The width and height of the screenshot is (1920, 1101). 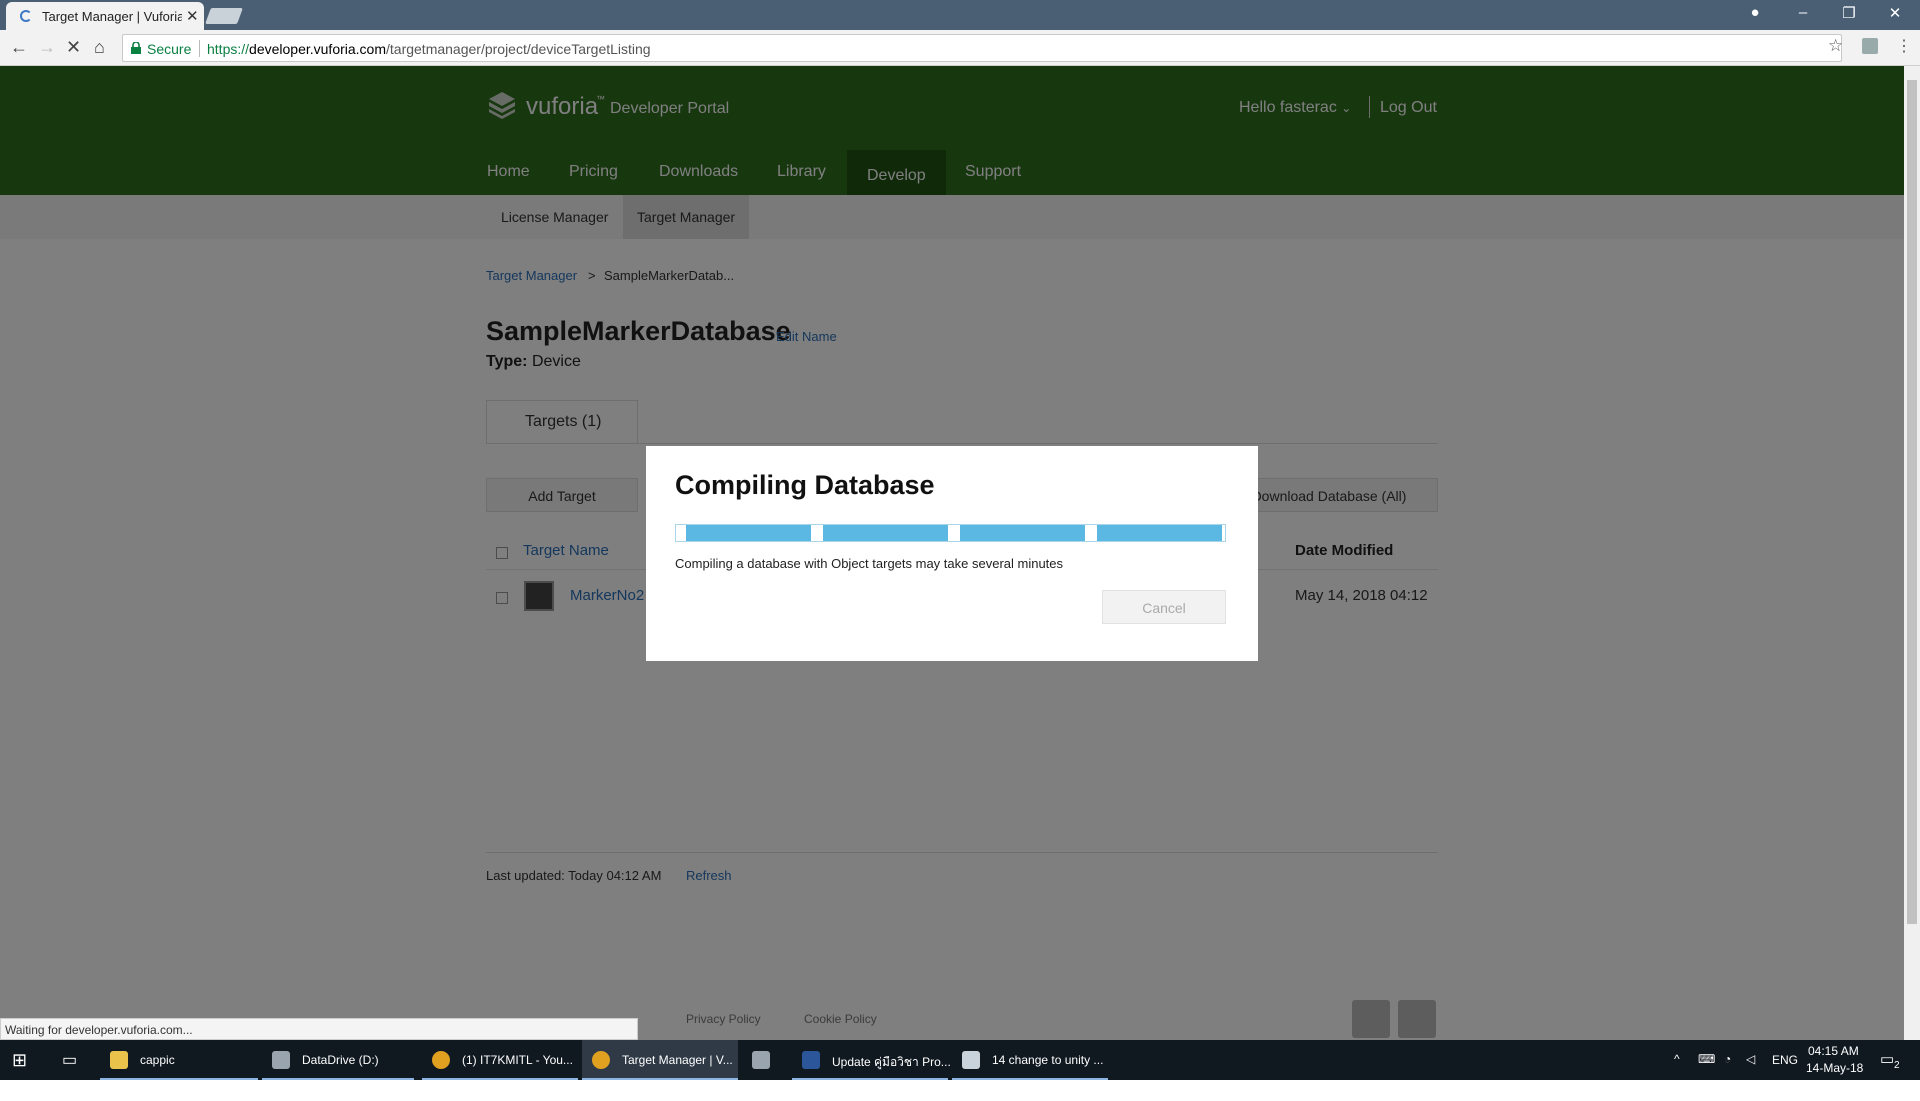 What do you see at coordinates (1677, 1072) in the screenshot?
I see `tray-chevron-icon: ^` at bounding box center [1677, 1072].